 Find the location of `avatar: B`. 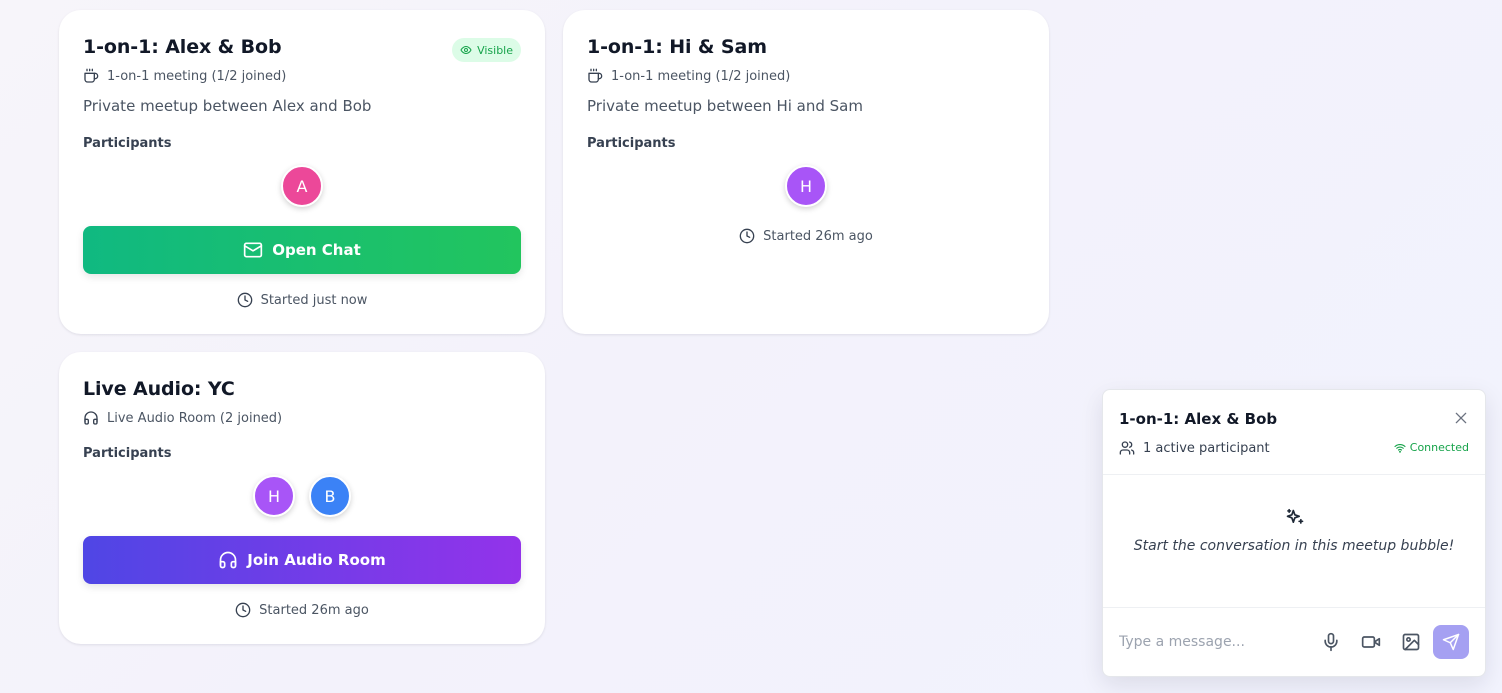

avatar: B is located at coordinates (330, 496).